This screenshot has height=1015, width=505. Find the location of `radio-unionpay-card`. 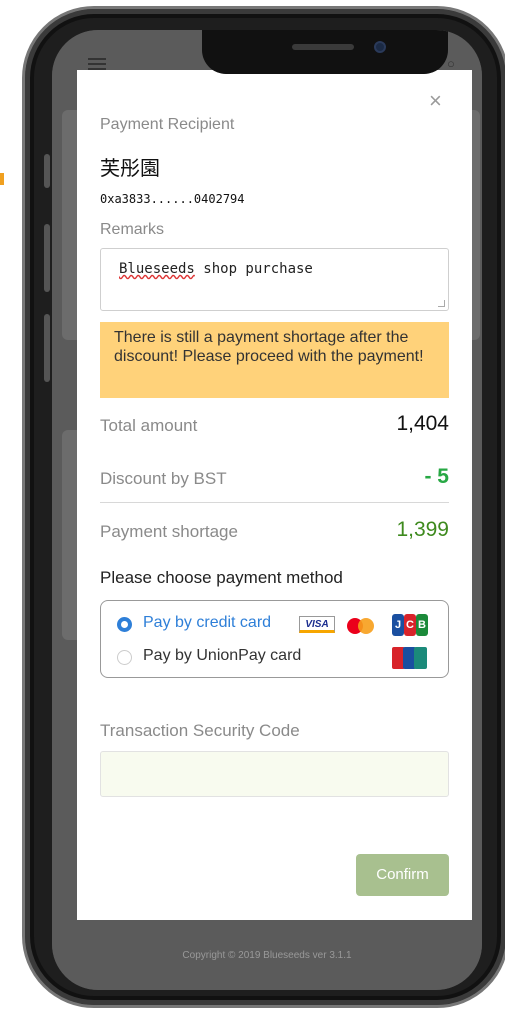

radio-unionpay-card is located at coordinates (124, 657).